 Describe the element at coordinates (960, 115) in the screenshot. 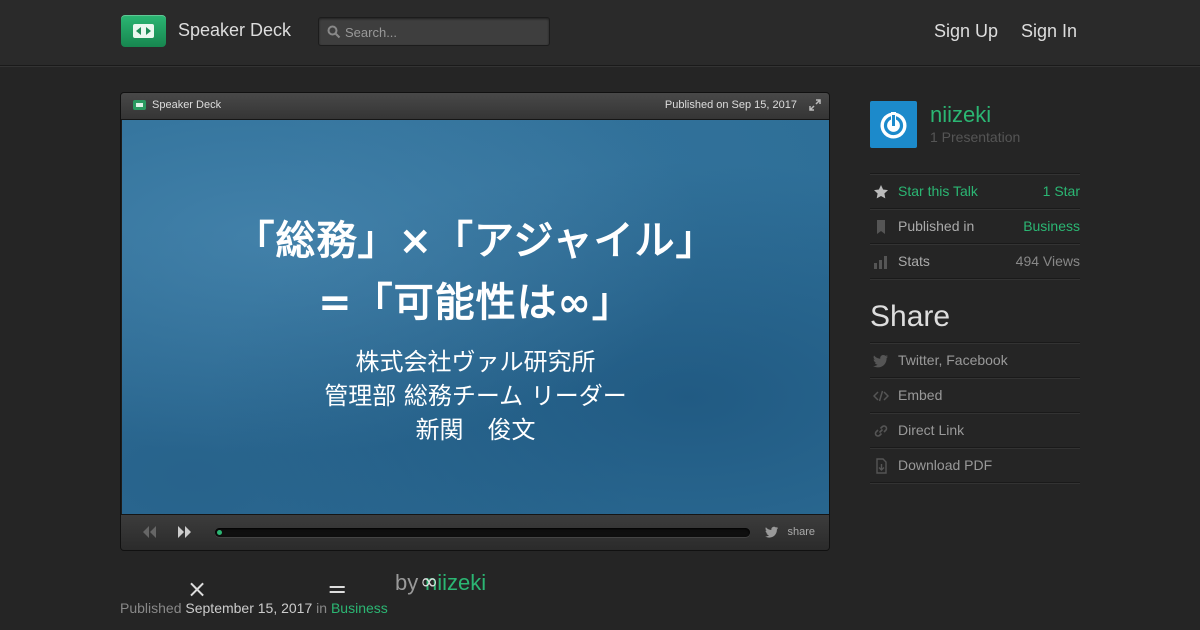

I see `sidebar-author-name: niizeki` at that location.